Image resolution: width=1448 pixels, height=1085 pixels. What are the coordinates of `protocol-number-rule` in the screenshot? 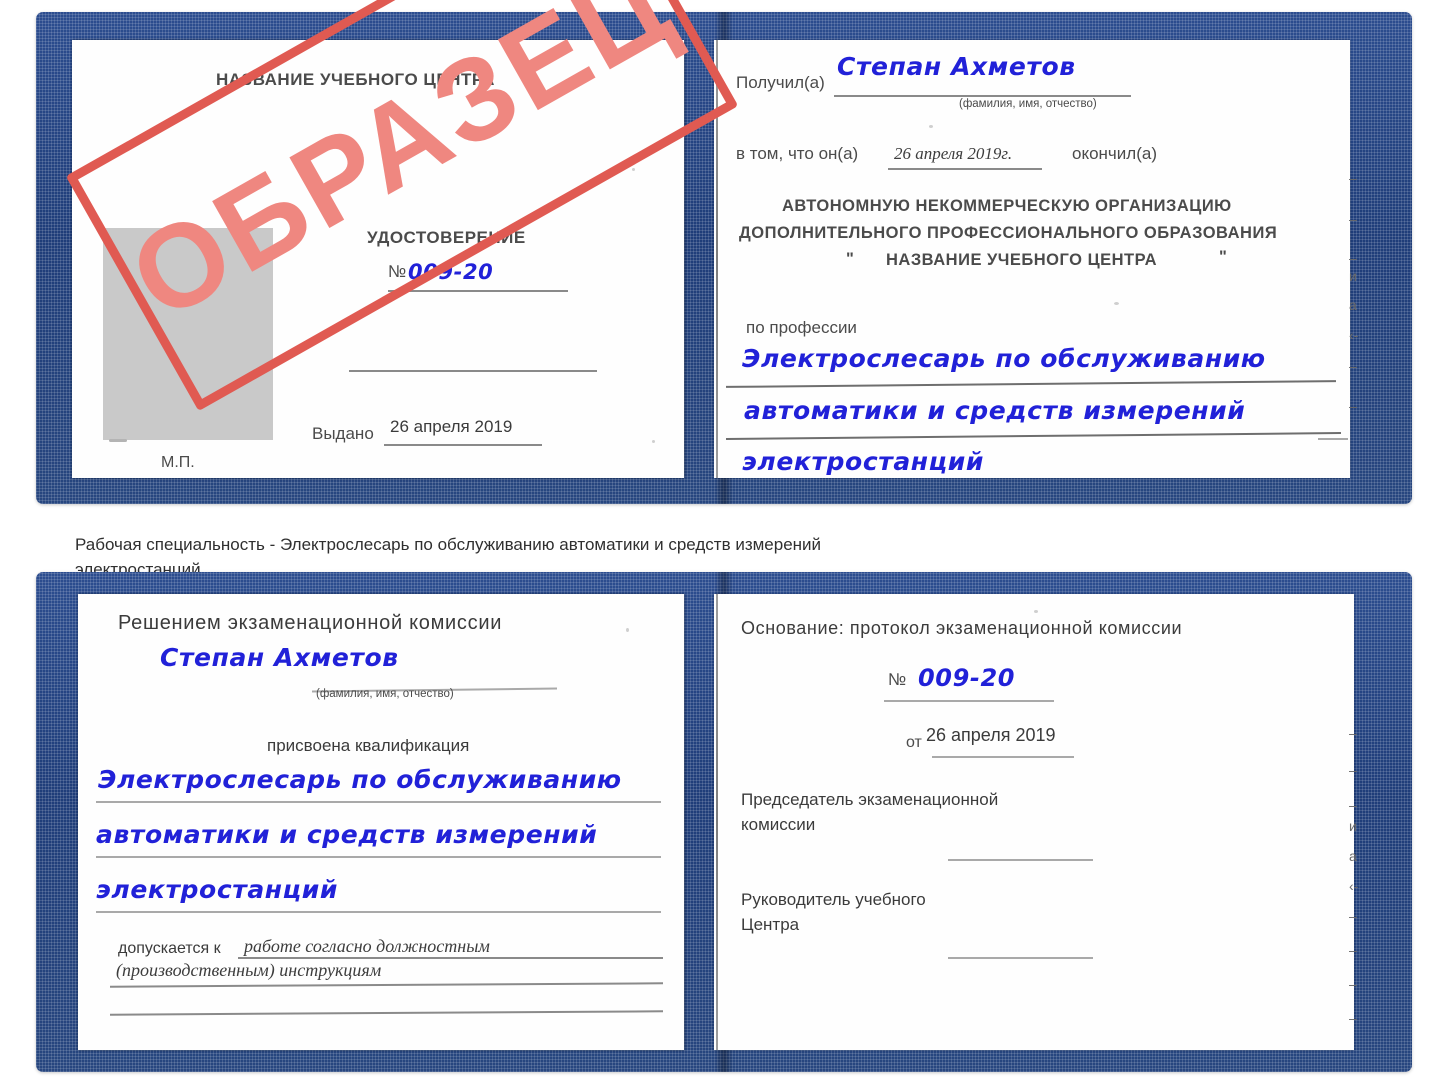 It's located at (969, 701).